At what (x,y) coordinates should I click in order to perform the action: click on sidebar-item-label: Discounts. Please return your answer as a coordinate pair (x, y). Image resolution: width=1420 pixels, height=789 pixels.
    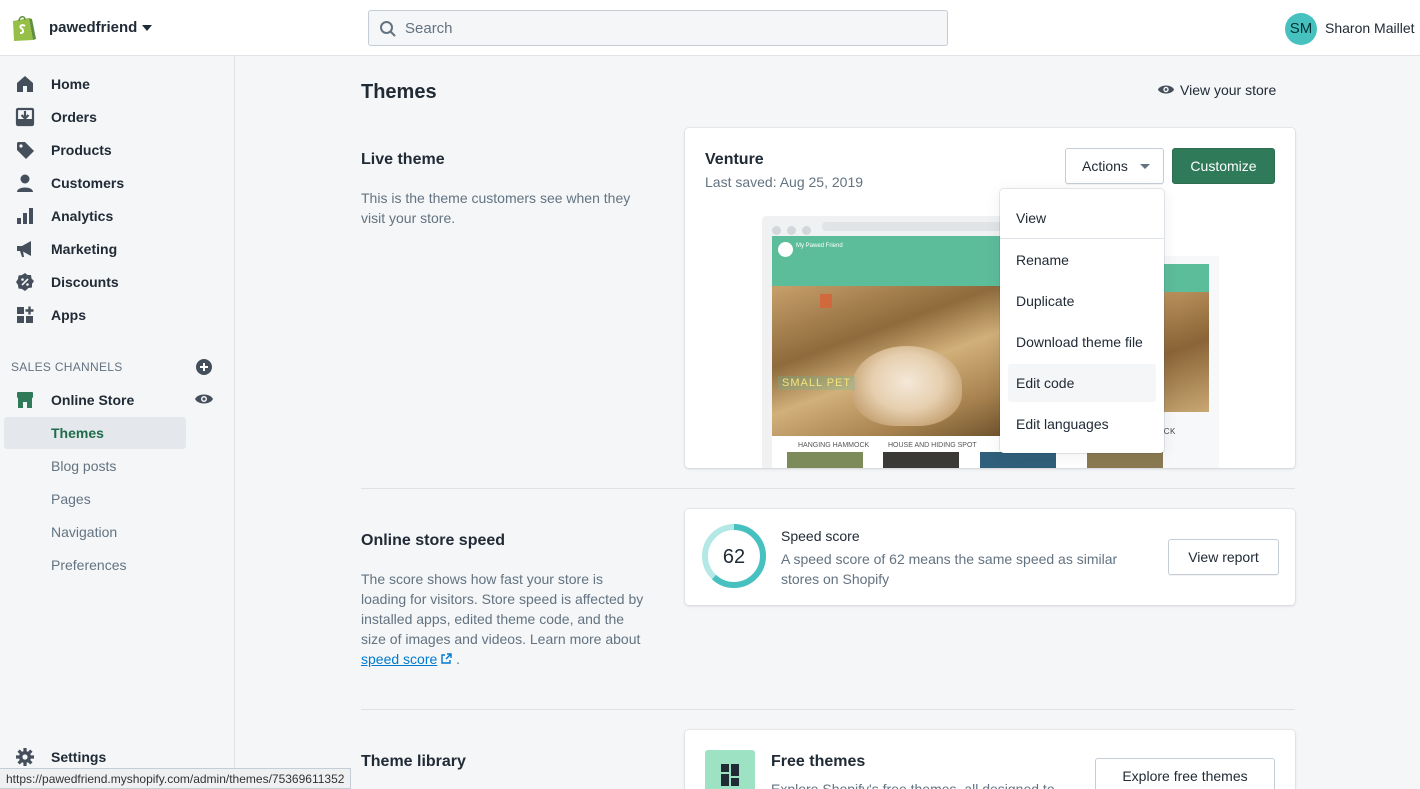
    Looking at the image, I should click on (85, 282).